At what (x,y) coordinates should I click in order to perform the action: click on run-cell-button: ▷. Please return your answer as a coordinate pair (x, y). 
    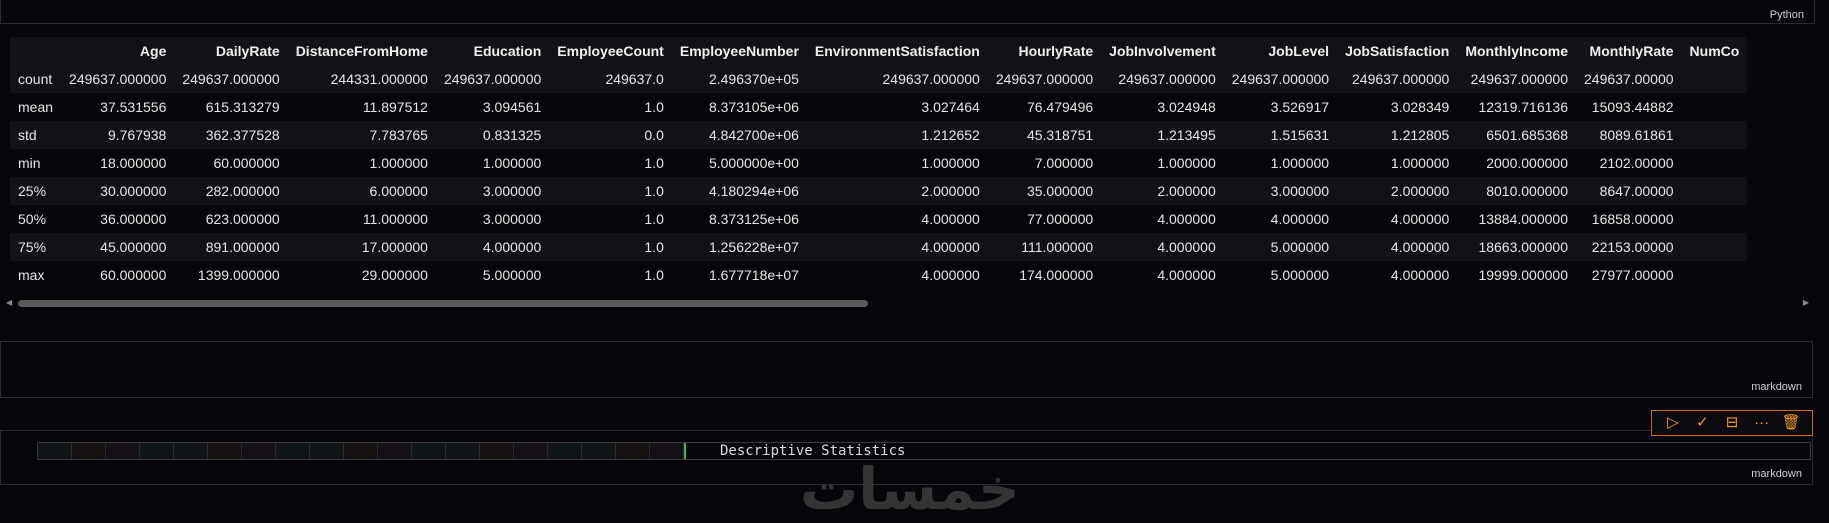
    Looking at the image, I should click on (1673, 423).